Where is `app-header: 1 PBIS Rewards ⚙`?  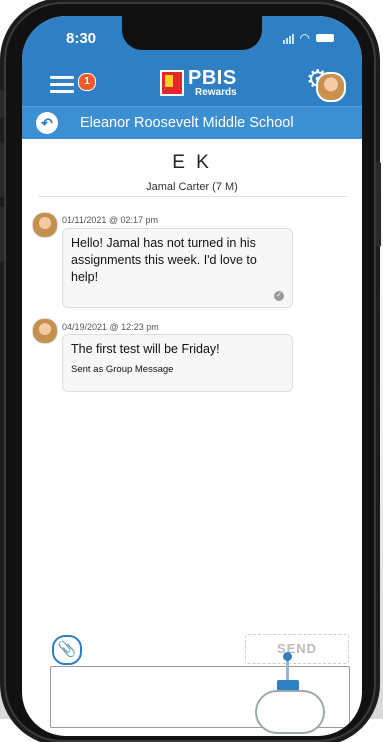 app-header: 1 PBIS Rewards ⚙ is located at coordinates (192, 84).